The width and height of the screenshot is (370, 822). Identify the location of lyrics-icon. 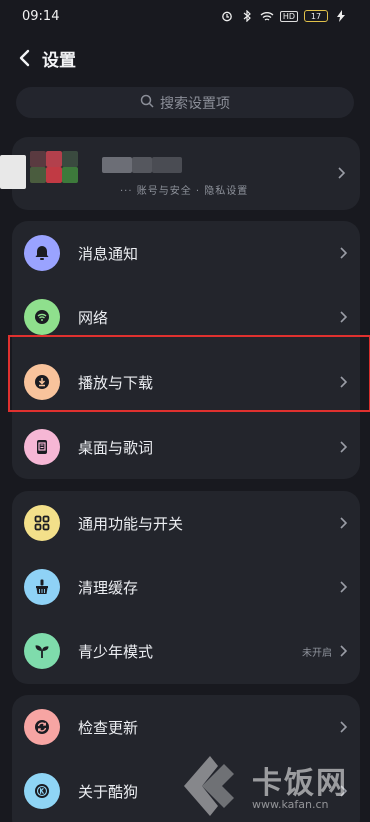
(42, 447).